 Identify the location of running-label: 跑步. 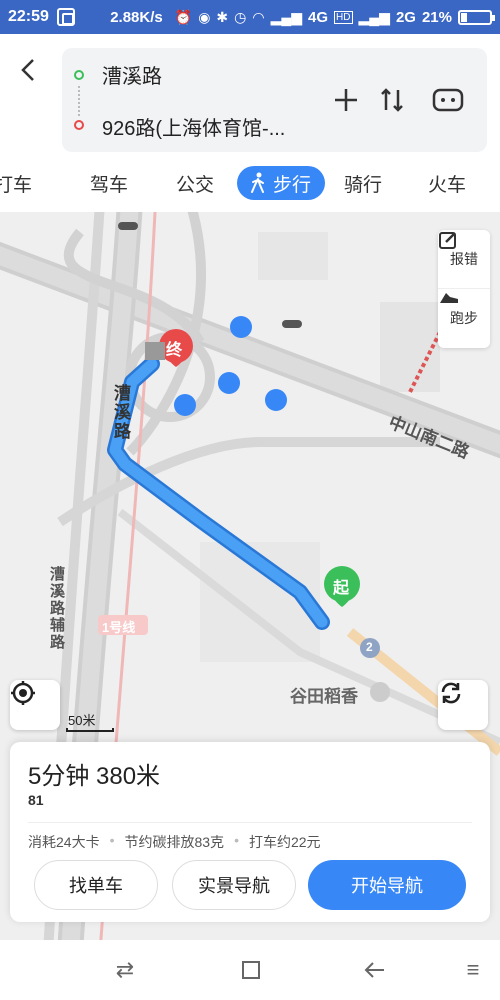
(464, 317).